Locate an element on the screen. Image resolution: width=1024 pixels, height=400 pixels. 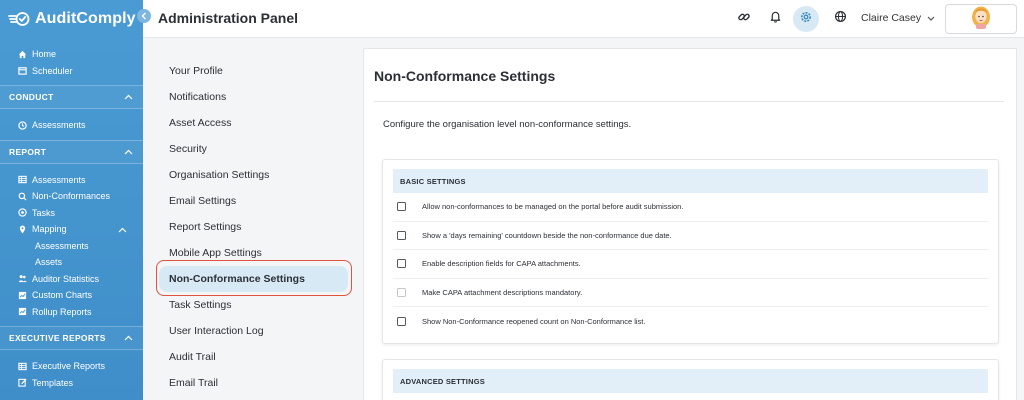
sidebar-item-scheduler: Scheduler is located at coordinates (71, 71).